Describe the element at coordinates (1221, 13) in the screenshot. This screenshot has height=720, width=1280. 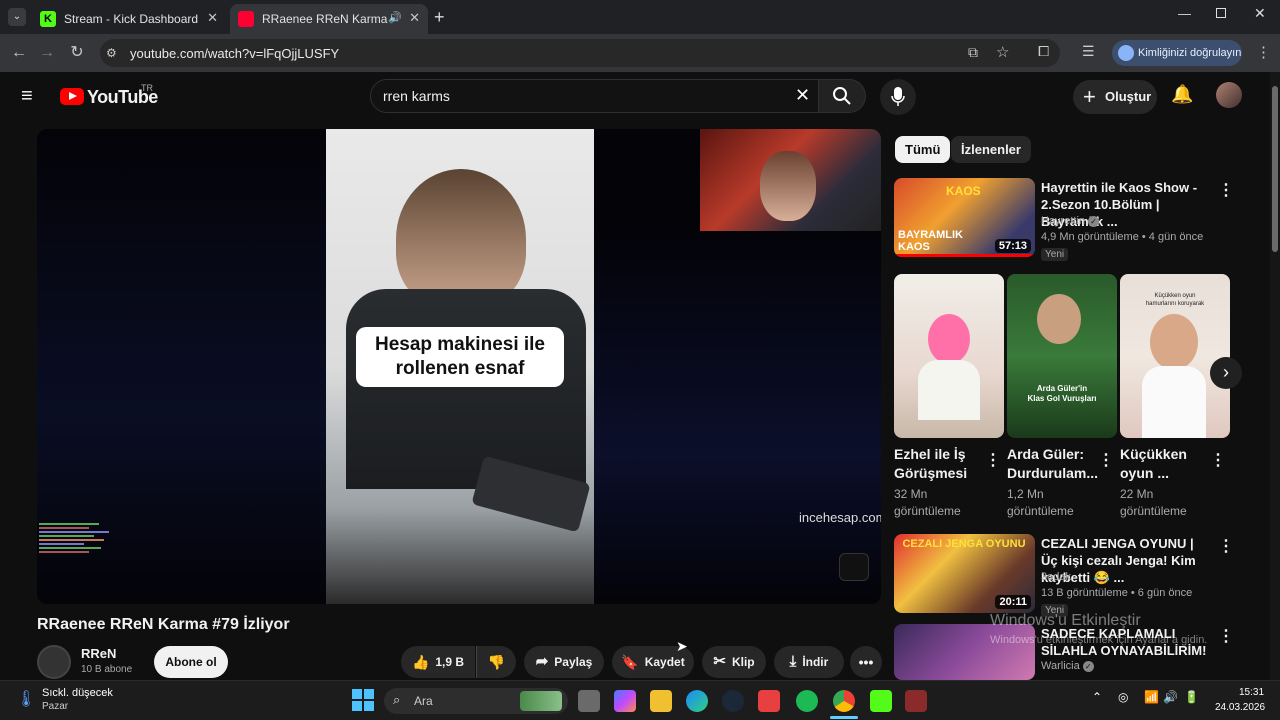
I see `maximize-icon` at that location.